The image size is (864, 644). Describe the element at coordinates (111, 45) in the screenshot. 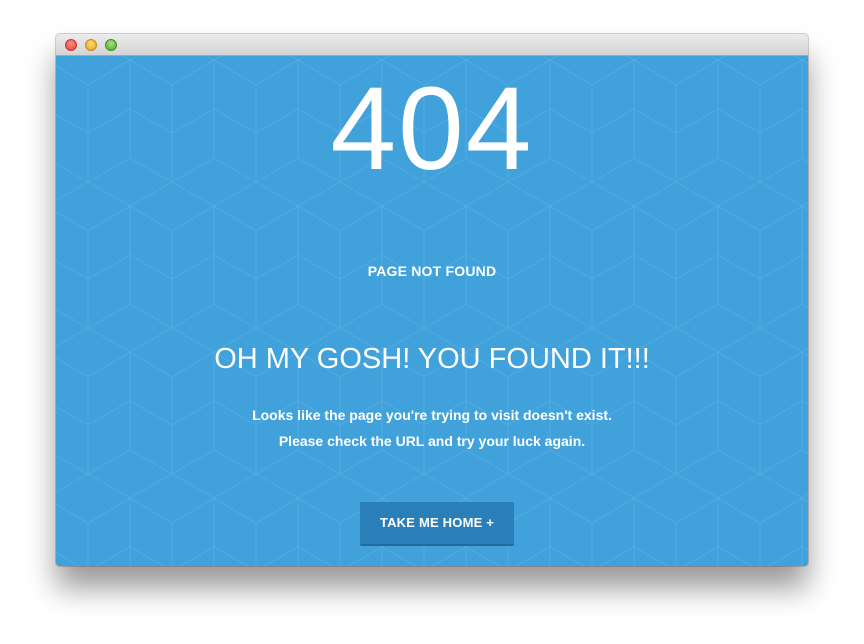

I see `maximize-window-icon` at that location.